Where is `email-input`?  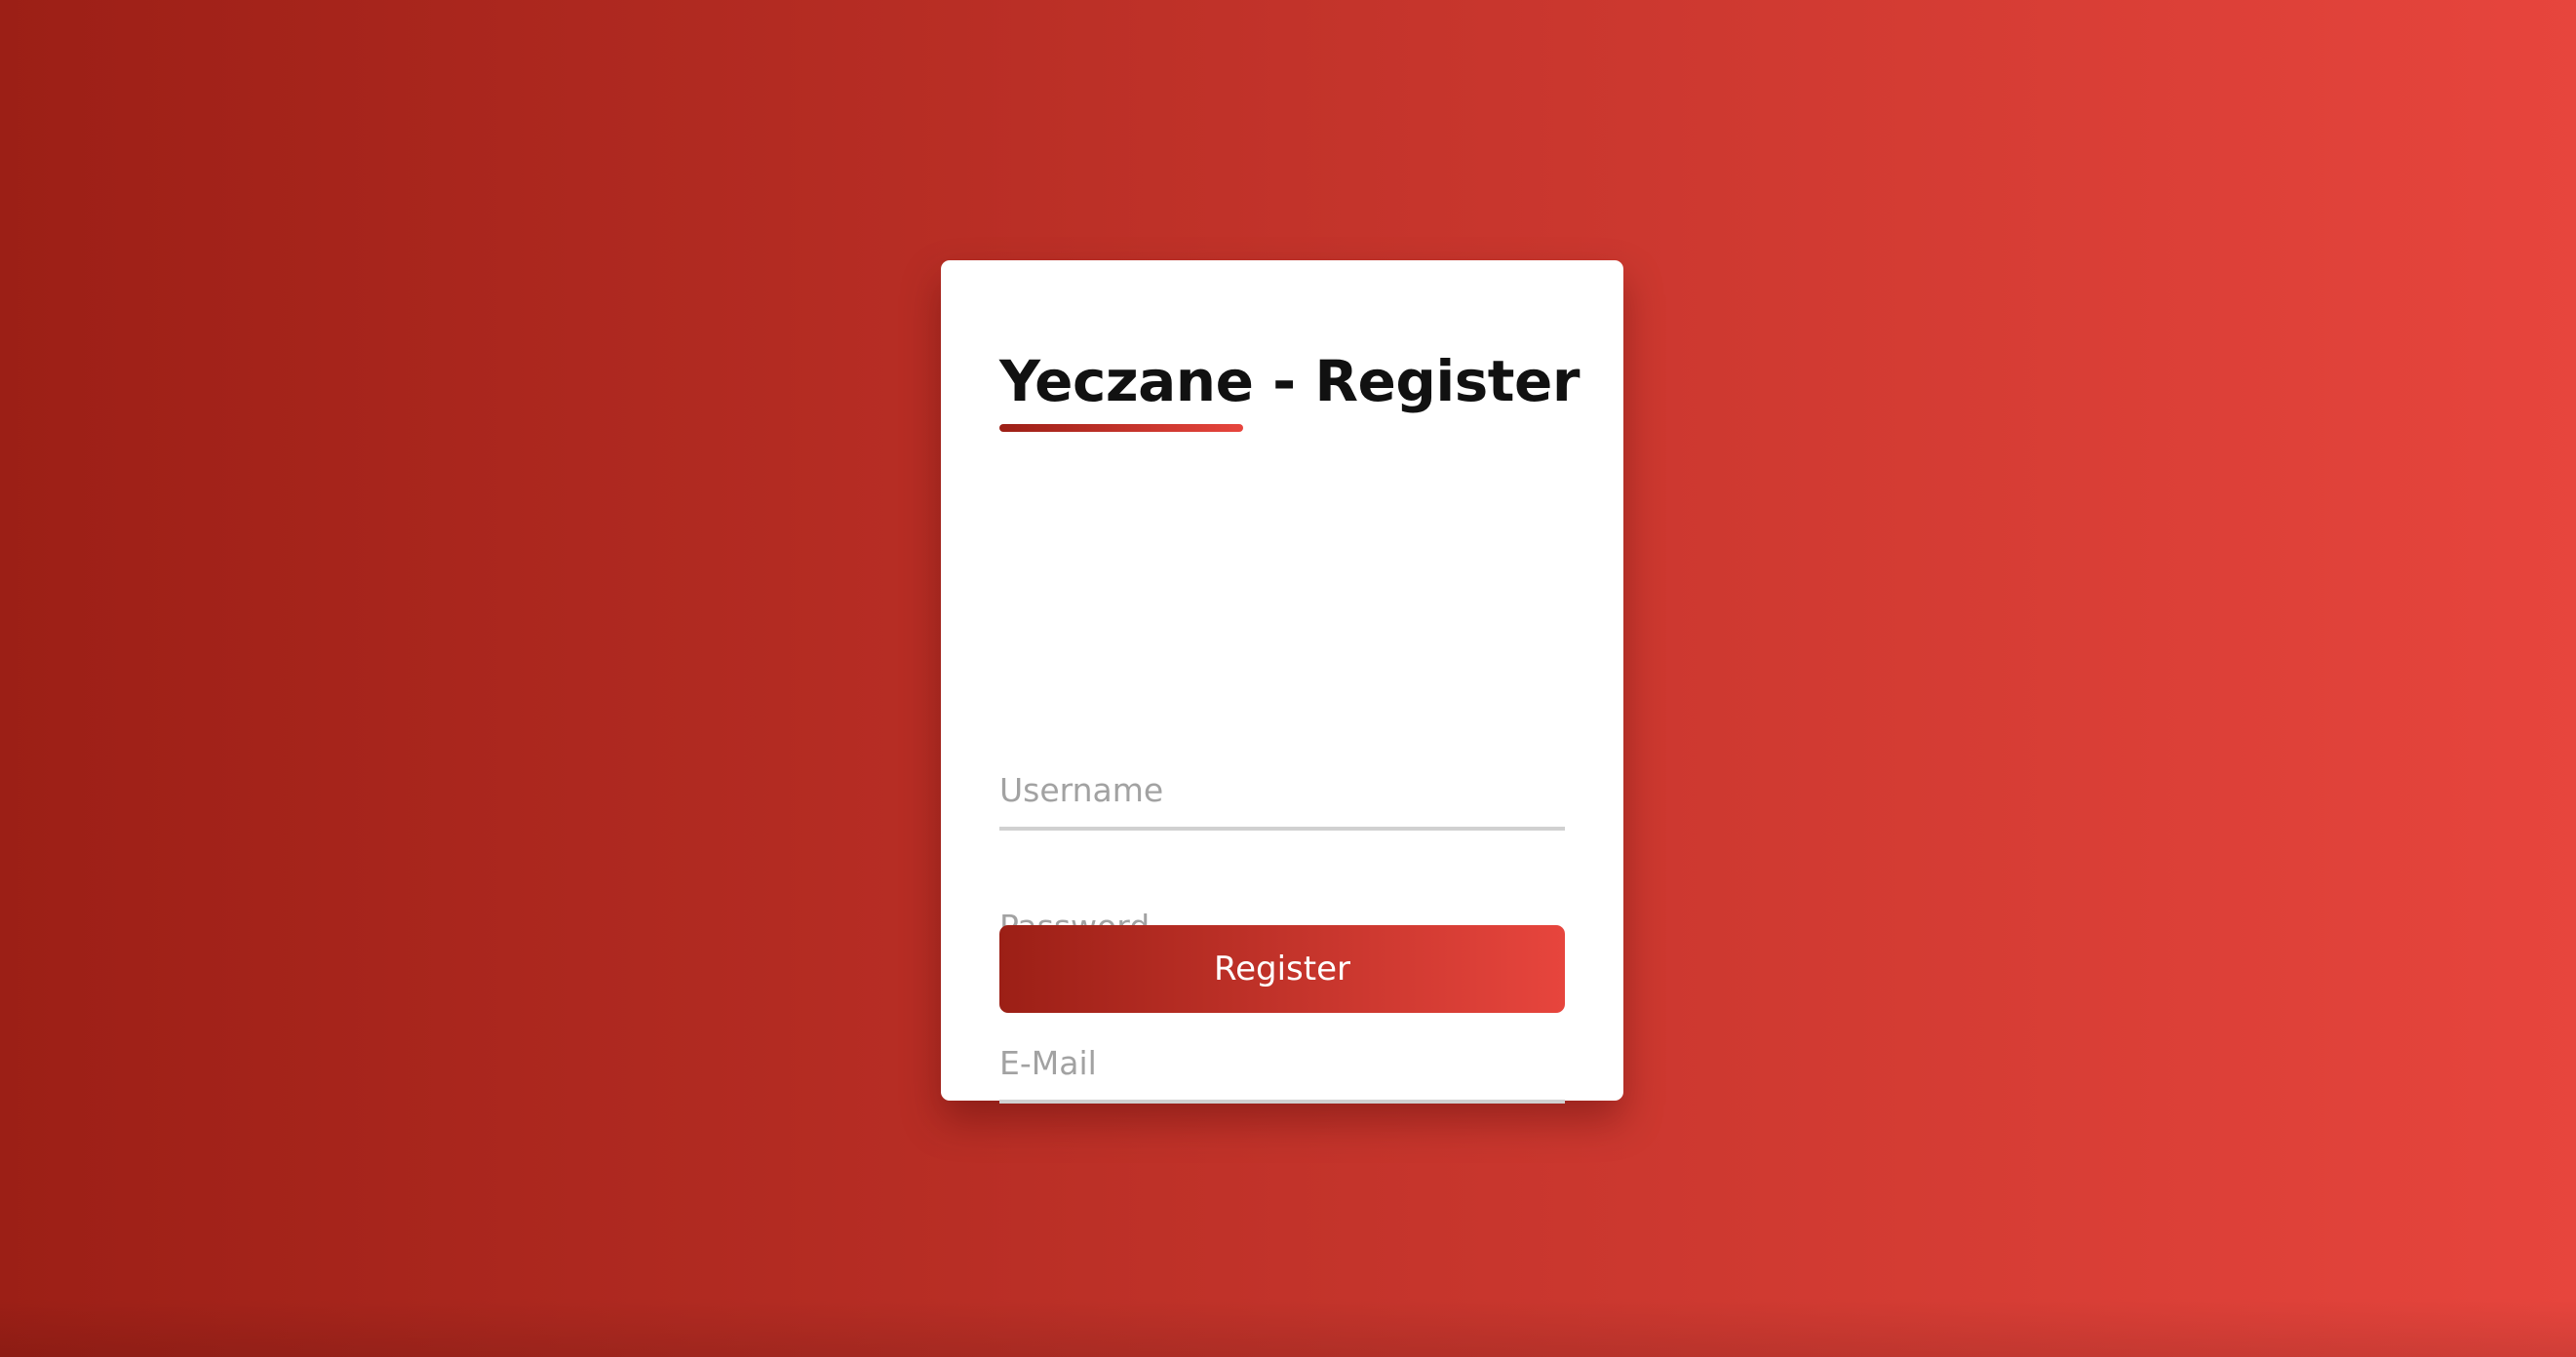
email-input is located at coordinates (1282, 1065).